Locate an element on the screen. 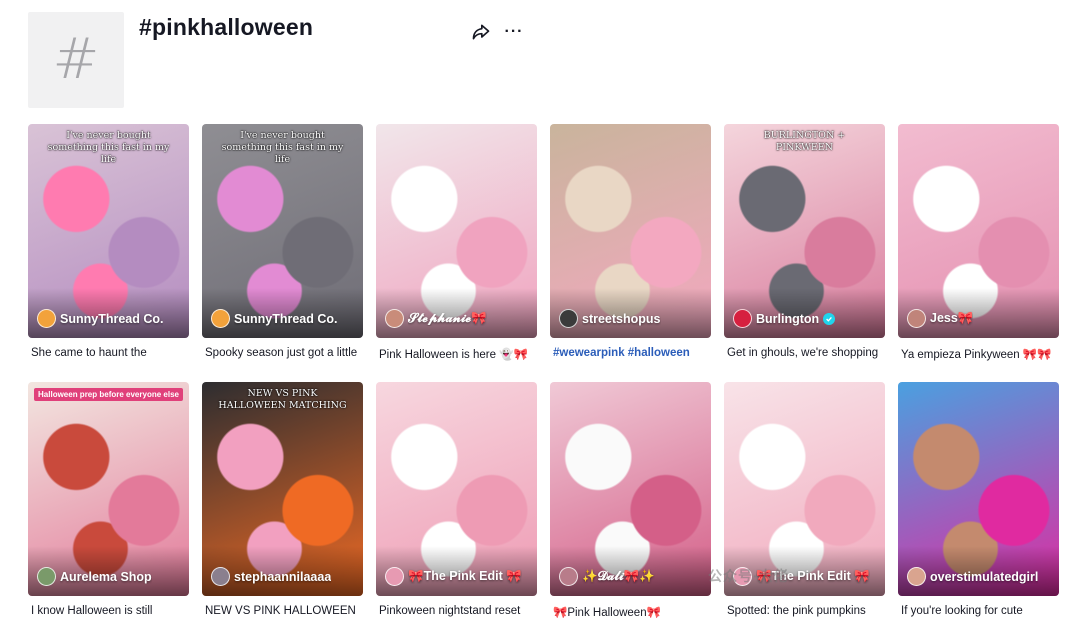 The image size is (1080, 627). video-caption: 🎀Pink Halloween🎀 is located at coordinates (630, 612).